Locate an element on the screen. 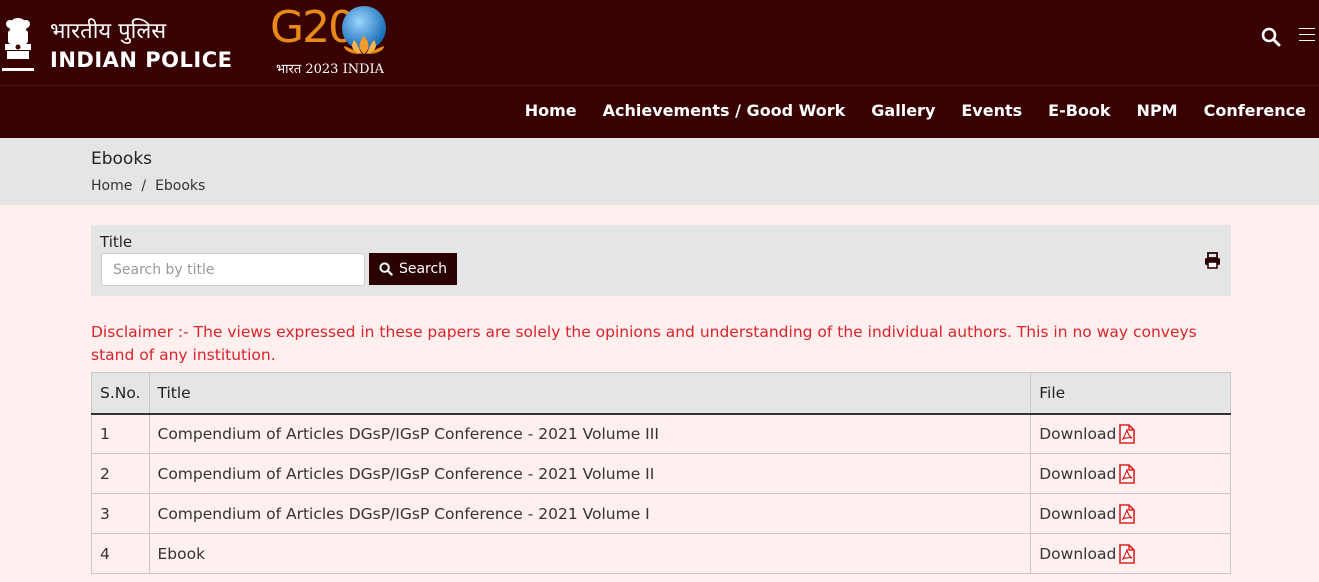  search-icon is located at coordinates (1271, 37).